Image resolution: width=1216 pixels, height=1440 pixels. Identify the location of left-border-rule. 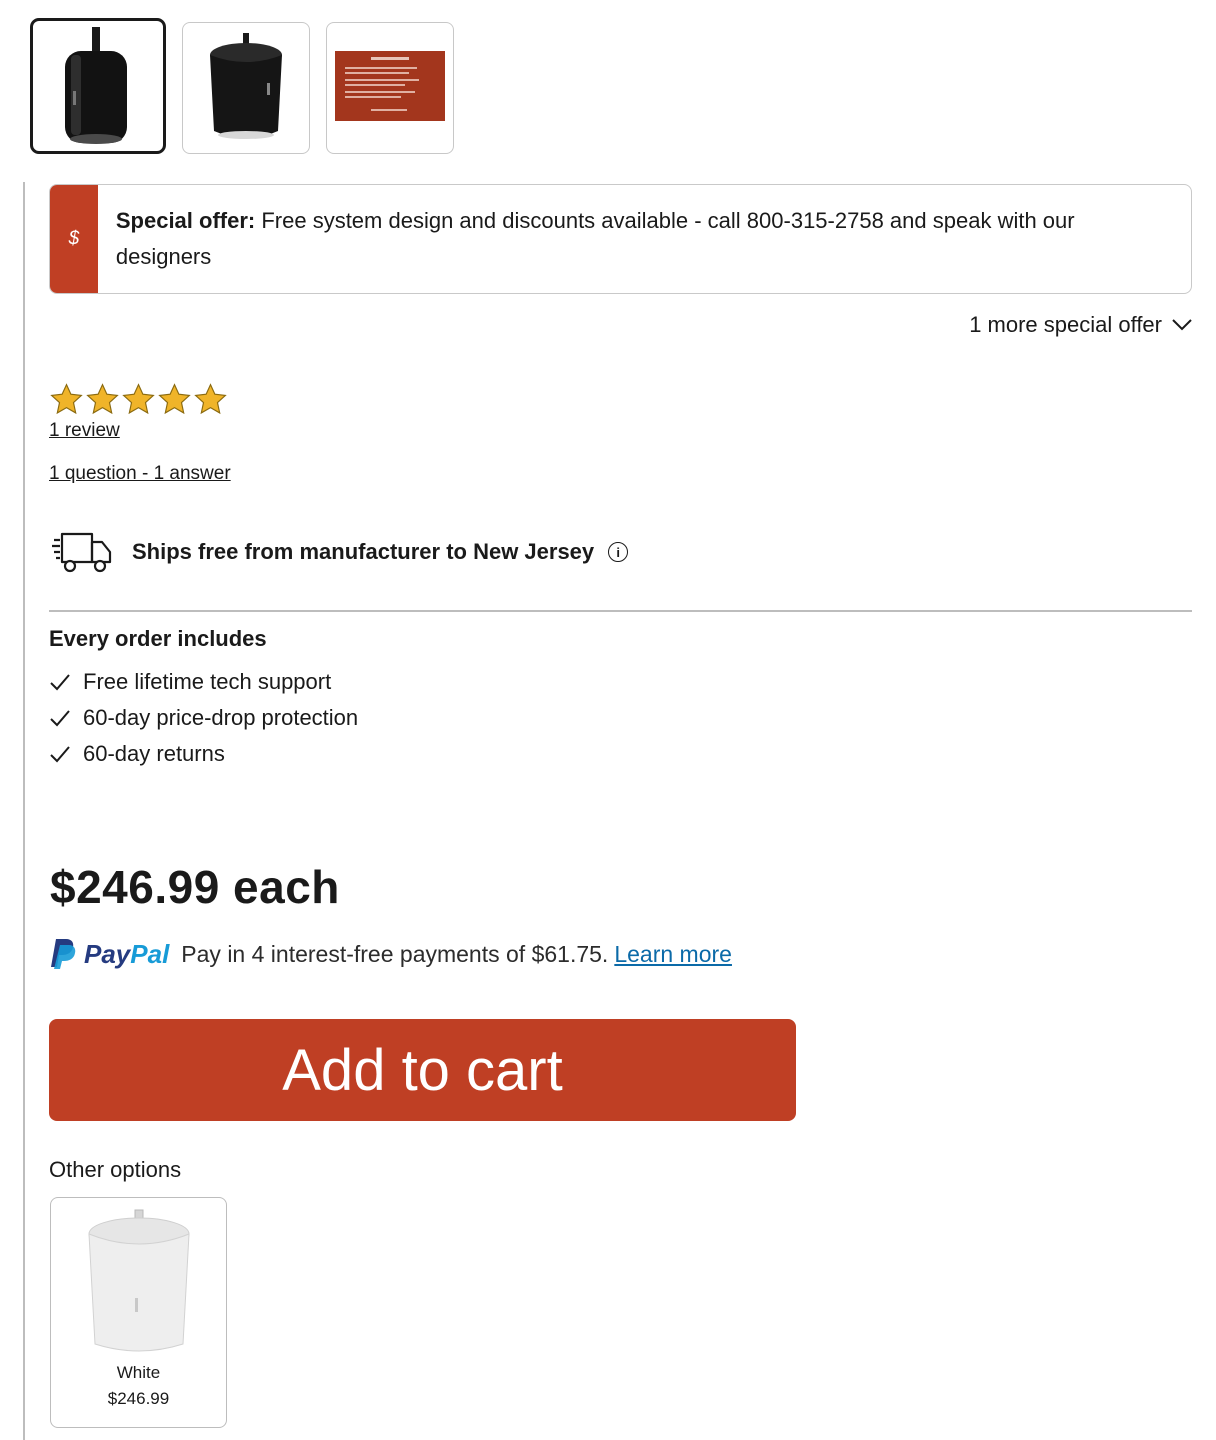
(24, 811).